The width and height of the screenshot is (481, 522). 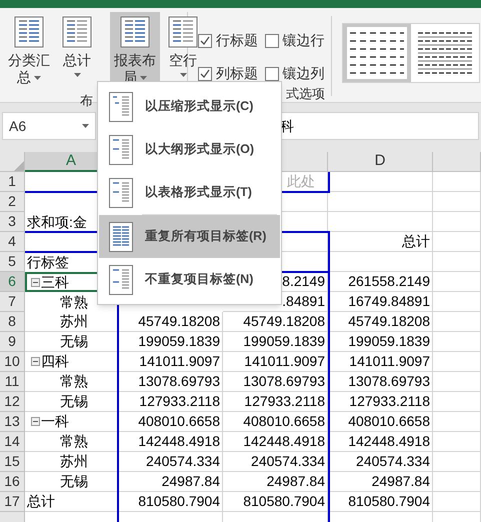 I want to click on cell-text: 一科, so click(x=55, y=421).